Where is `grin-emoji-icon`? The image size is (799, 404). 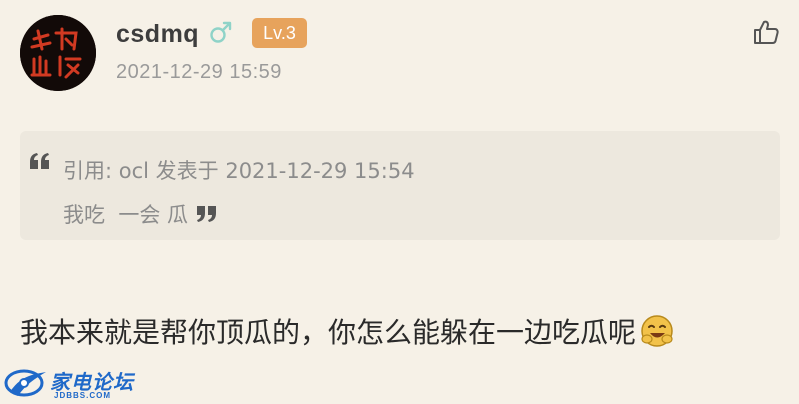 grin-emoji-icon is located at coordinates (657, 331).